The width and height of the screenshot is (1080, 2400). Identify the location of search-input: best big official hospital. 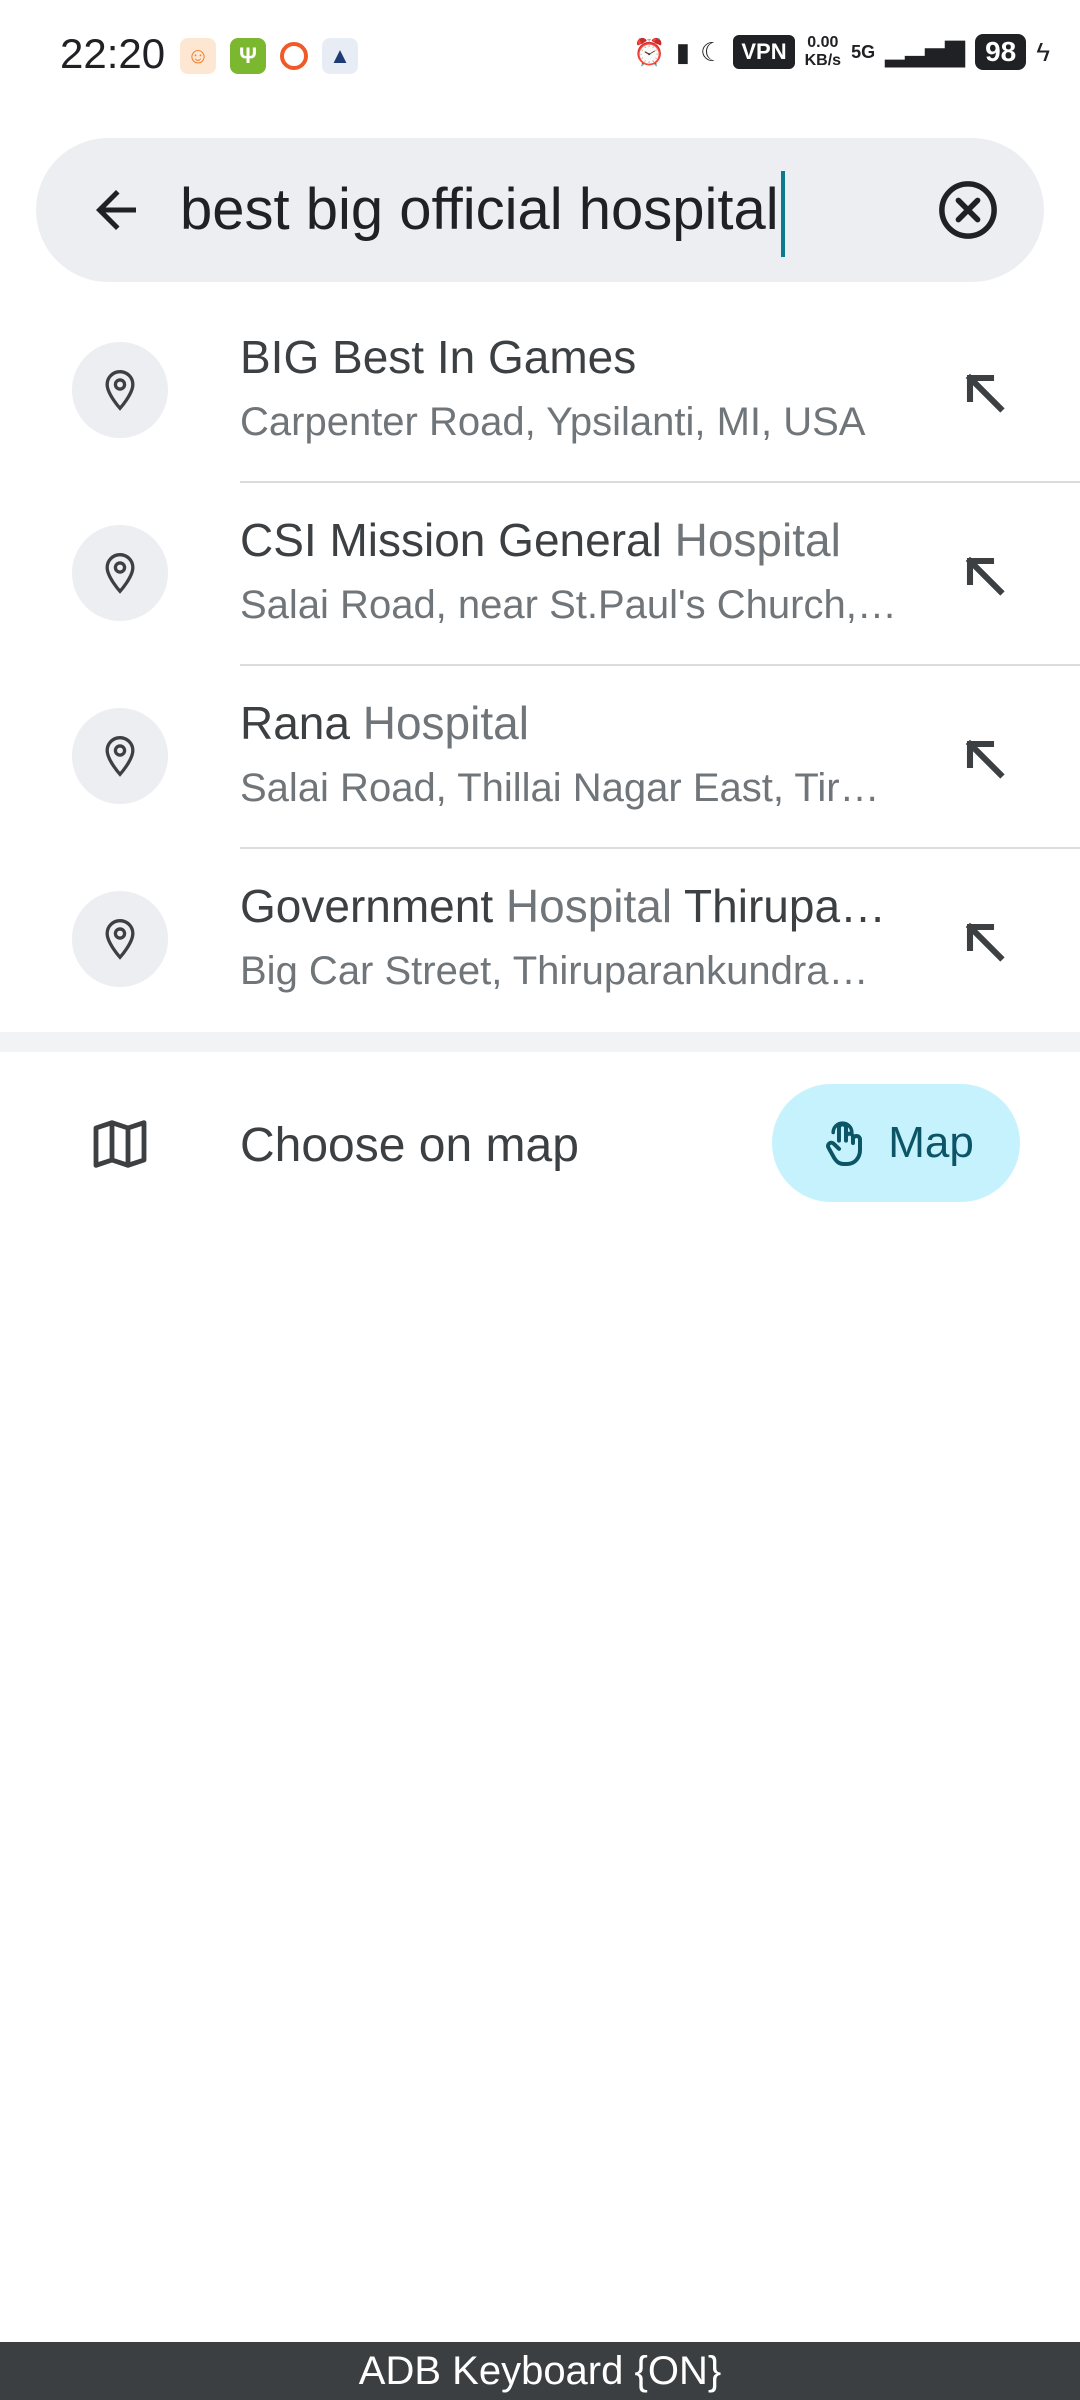
(530, 212).